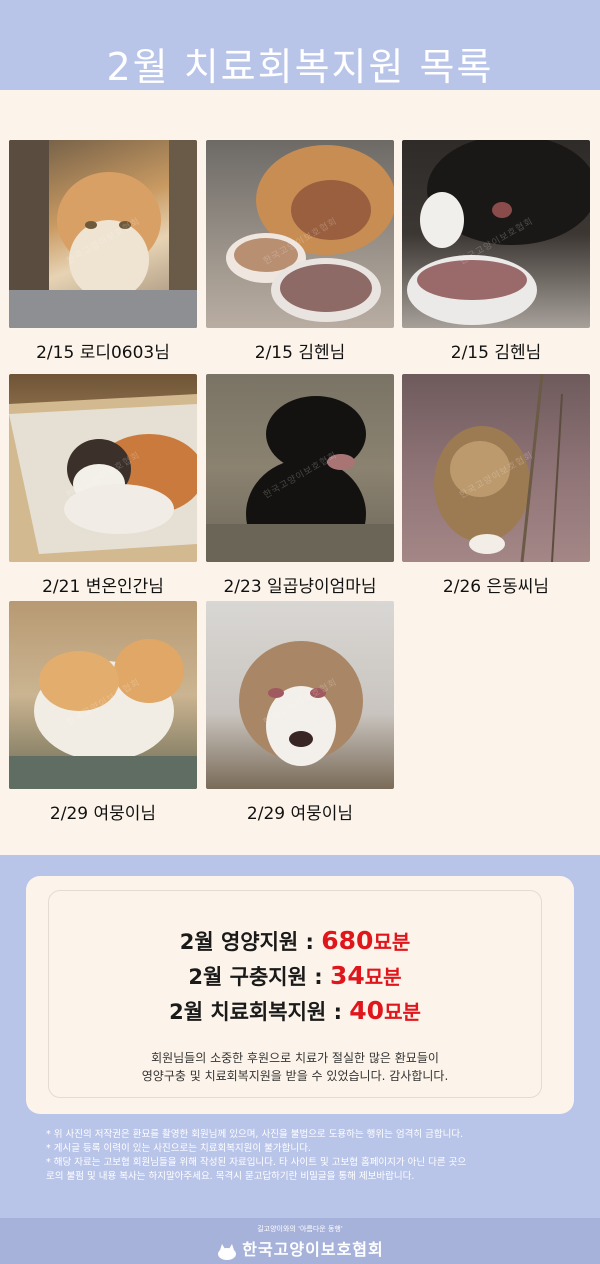 The width and height of the screenshot is (600, 1264). I want to click on summary-label: 2월 구충지원 :, so click(259, 977).